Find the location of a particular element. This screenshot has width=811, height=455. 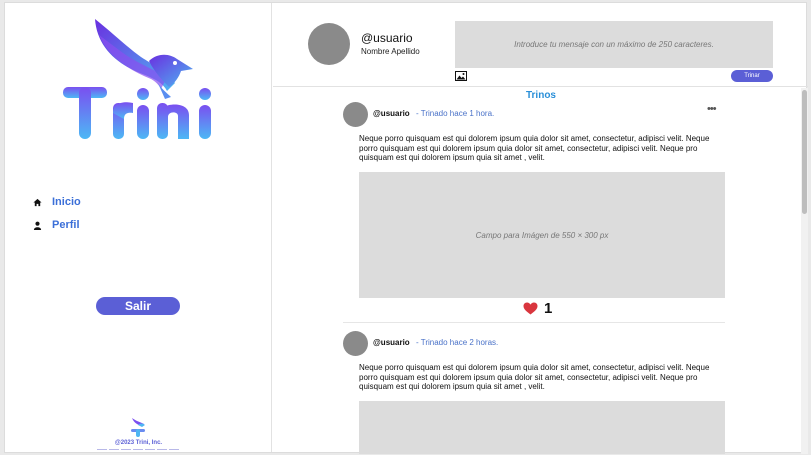

sidebar-item-label: Perfil is located at coordinates (66, 225).